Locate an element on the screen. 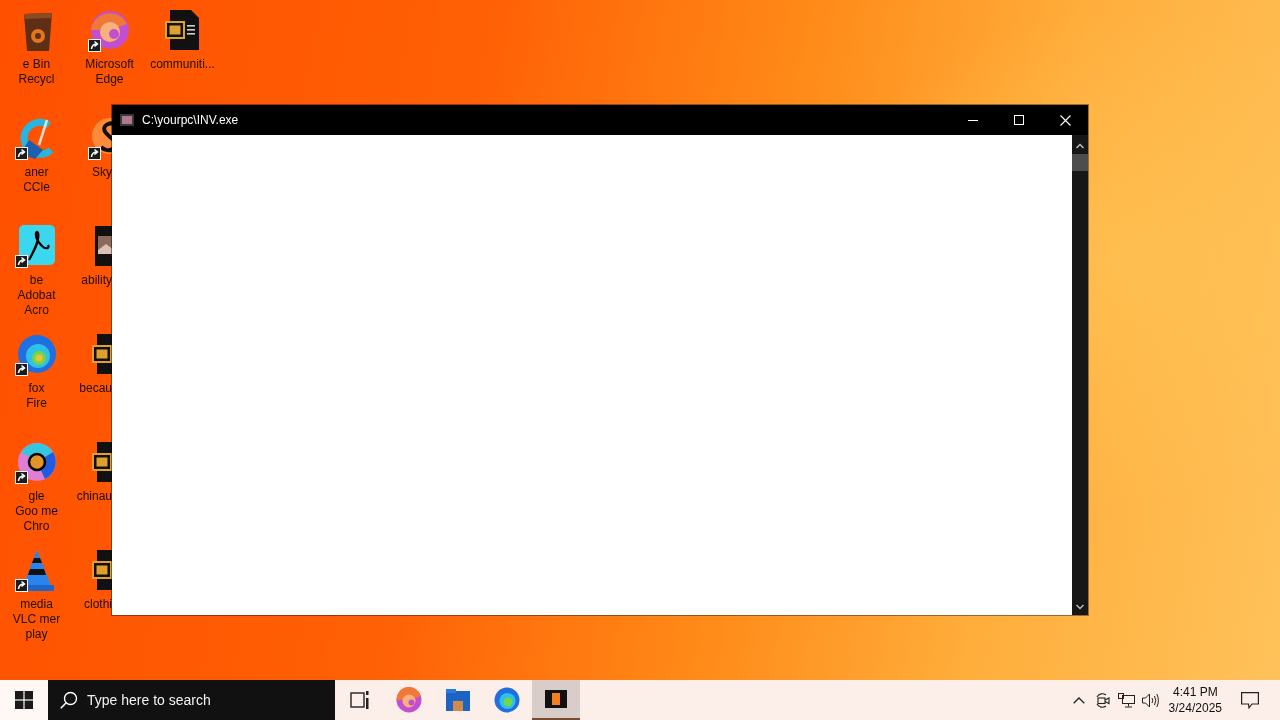  desktop-icon-label: aner CCle is located at coordinates (36, 180).